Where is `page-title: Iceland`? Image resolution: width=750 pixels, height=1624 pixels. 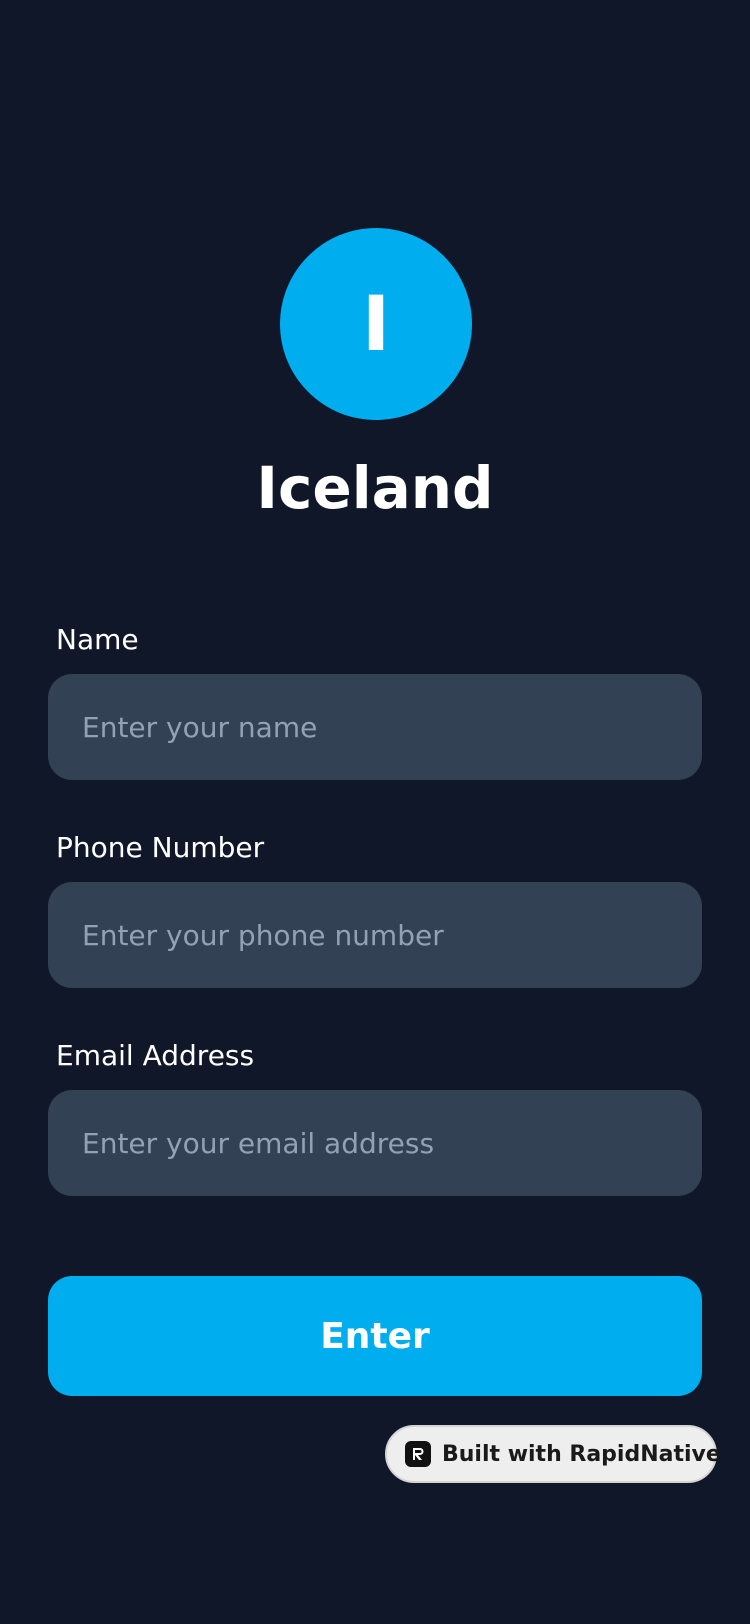
page-title: Iceland is located at coordinates (375, 488).